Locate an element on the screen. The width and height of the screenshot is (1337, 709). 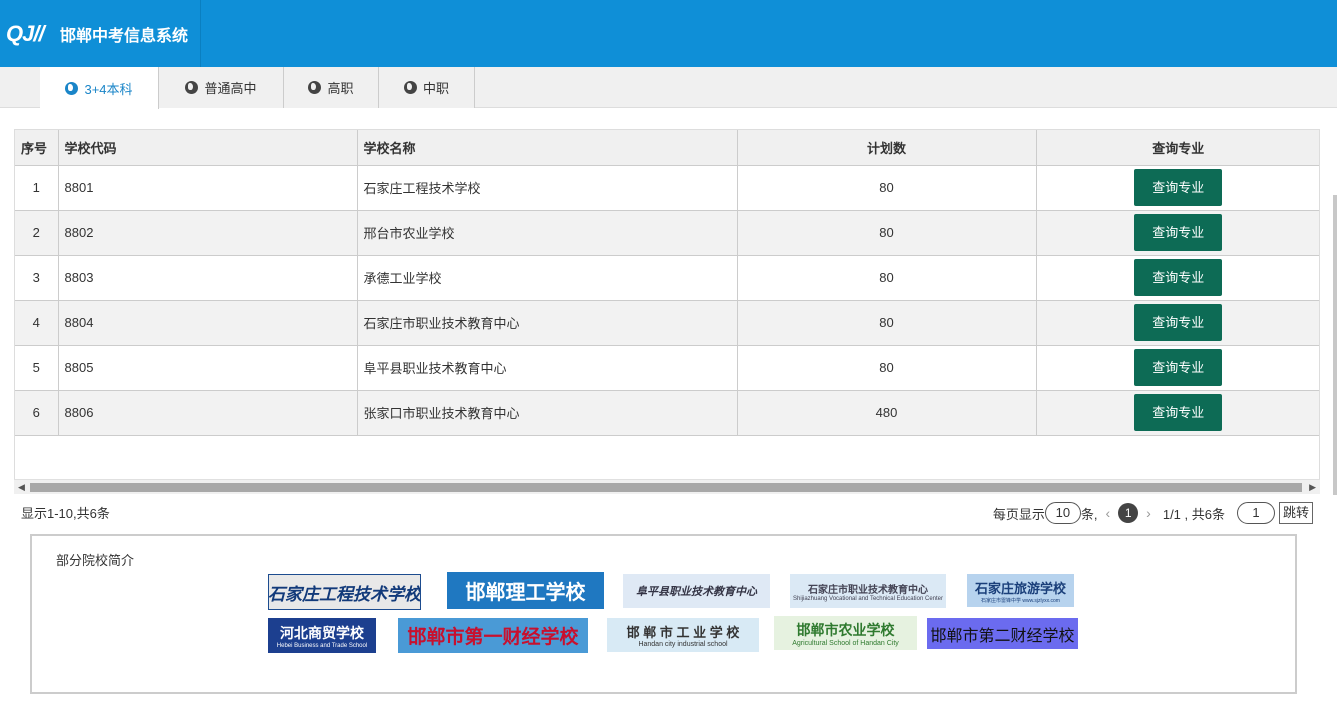
tab-higher-vocational: 高职 is located at coordinates (331, 87).